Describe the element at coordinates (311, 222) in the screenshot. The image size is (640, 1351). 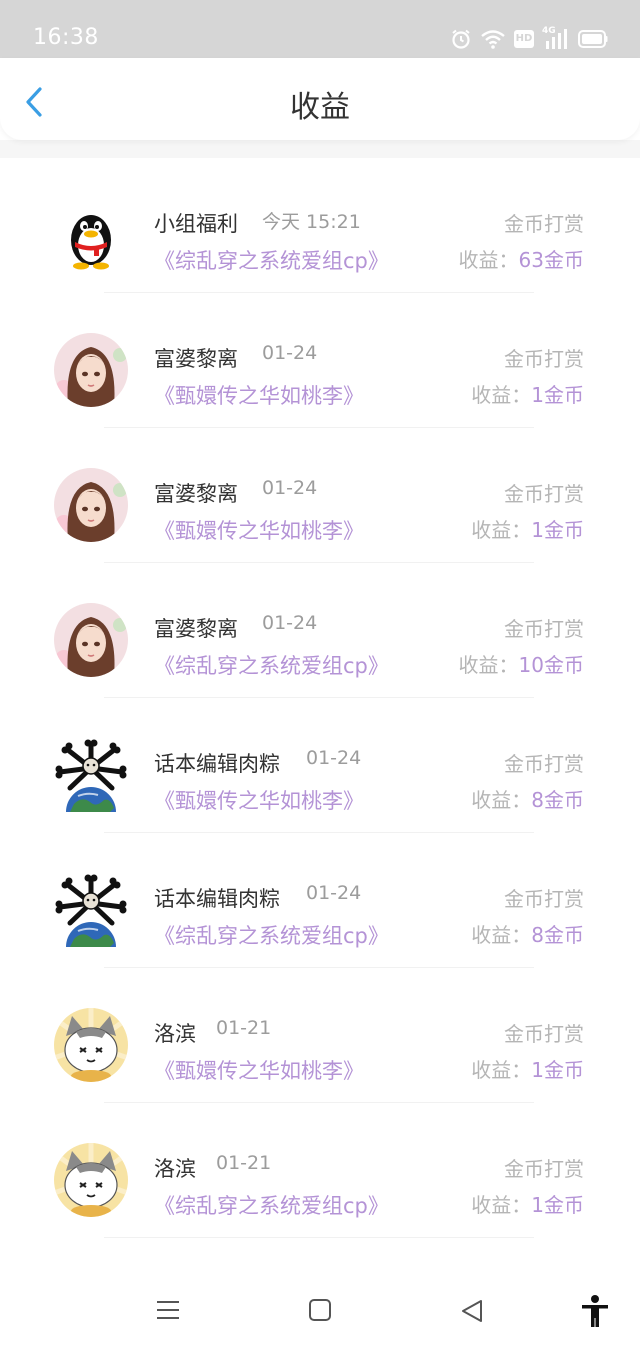
I see `record-date: 今天 15:21` at that location.